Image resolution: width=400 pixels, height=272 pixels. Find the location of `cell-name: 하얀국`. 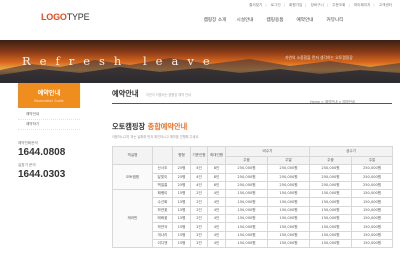

cell-name: 하얀국 is located at coordinates (162, 227).